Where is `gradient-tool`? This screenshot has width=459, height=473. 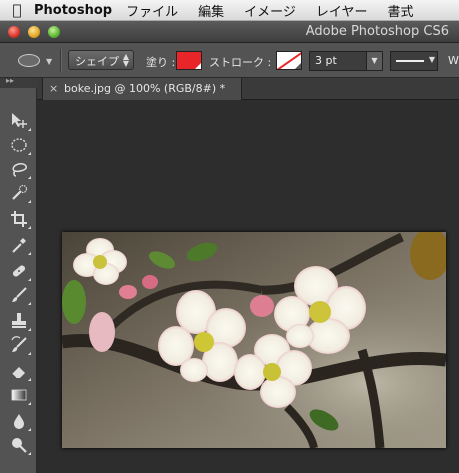 gradient-tool is located at coordinates (19, 395).